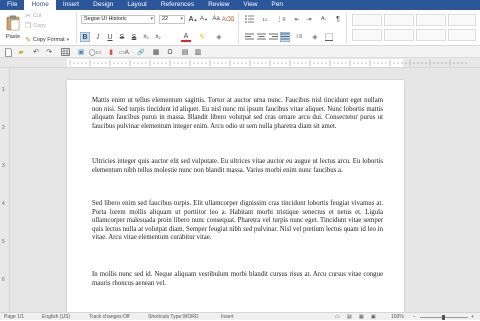 The width and height of the screenshot is (480, 321). Describe the element at coordinates (95, 52) in the screenshot. I see `shapes-icon: ◯▭` at that location.